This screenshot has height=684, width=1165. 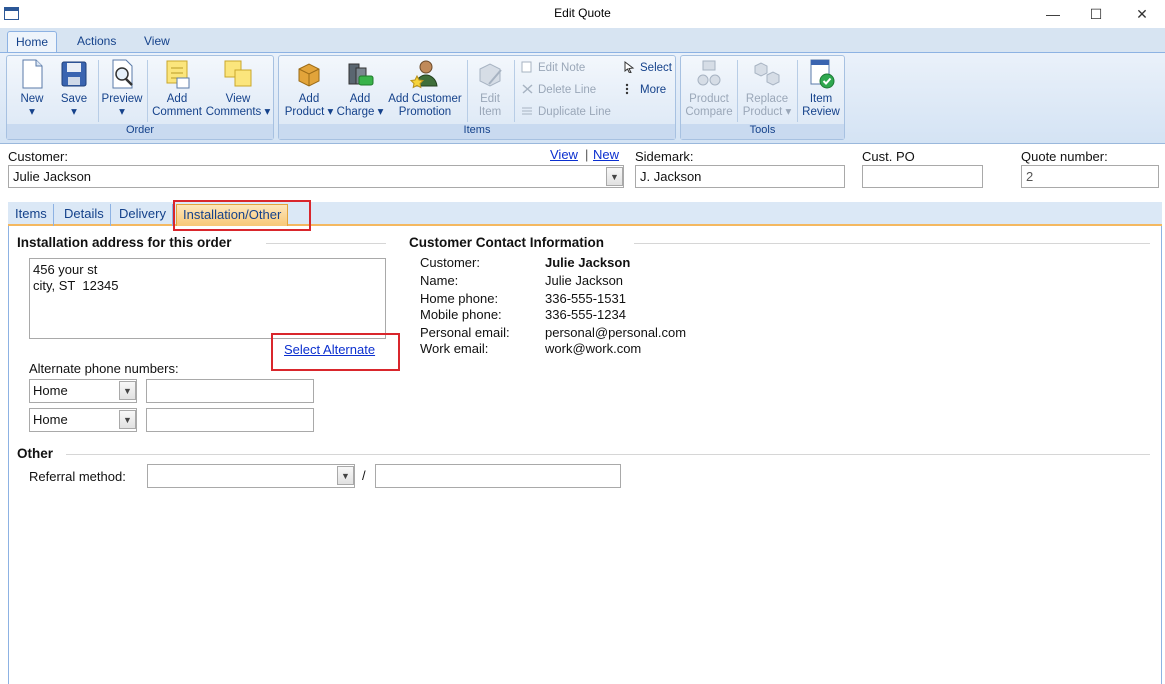 I want to click on referral-detail-input, so click(x=498, y=476).